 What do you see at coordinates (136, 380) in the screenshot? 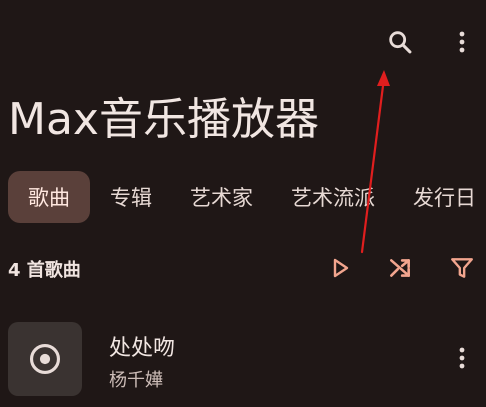
I see `song-artist: 杨千嬅` at bounding box center [136, 380].